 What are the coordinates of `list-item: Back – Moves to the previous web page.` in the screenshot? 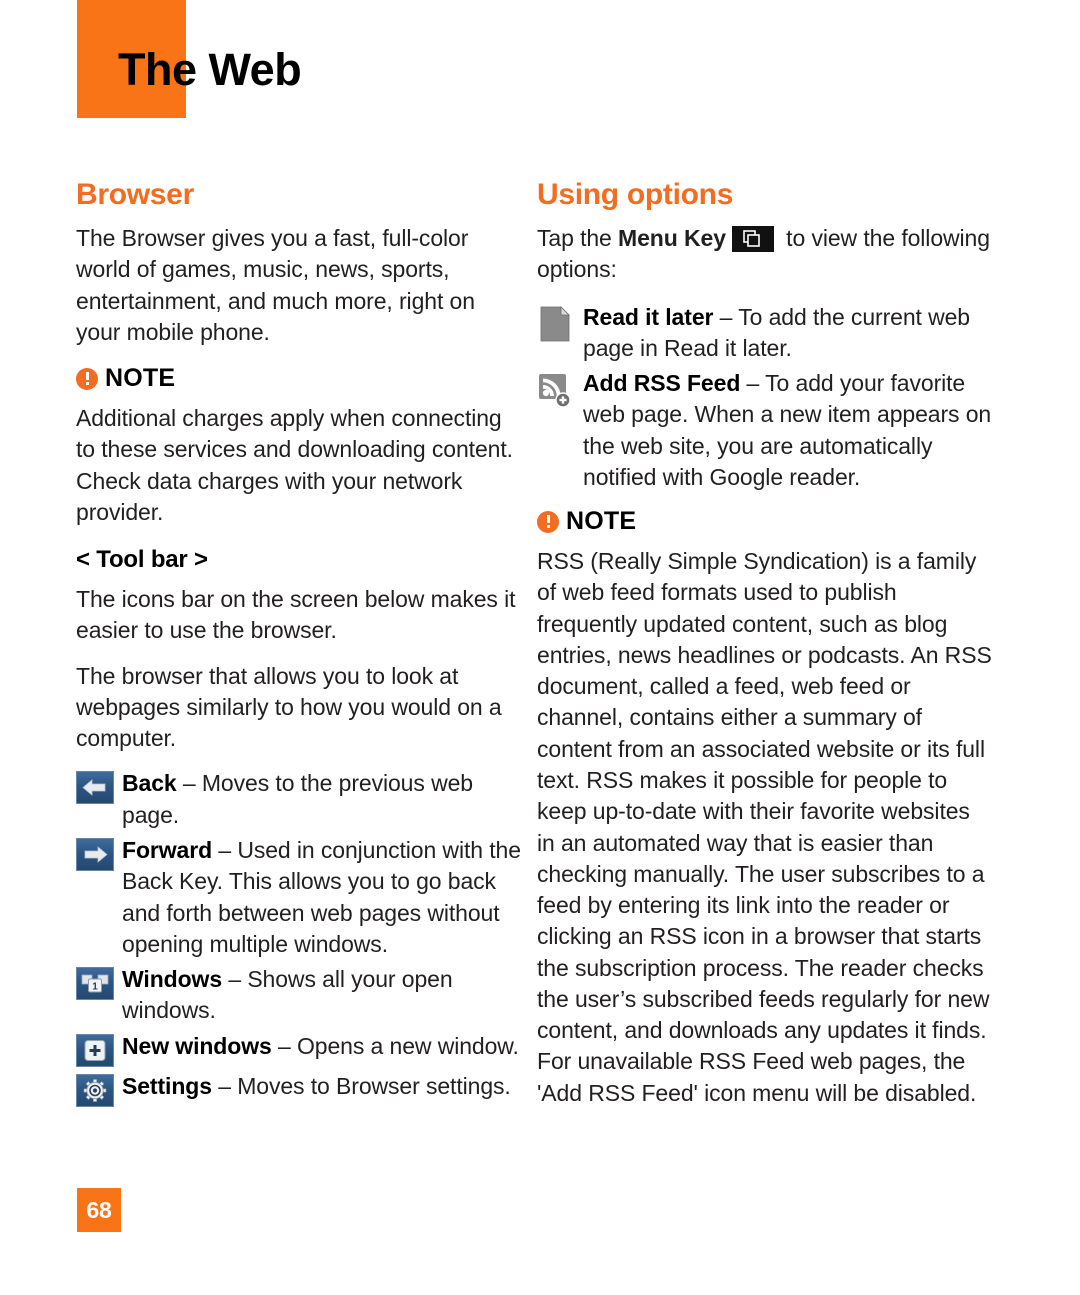 It's located at (298, 799).